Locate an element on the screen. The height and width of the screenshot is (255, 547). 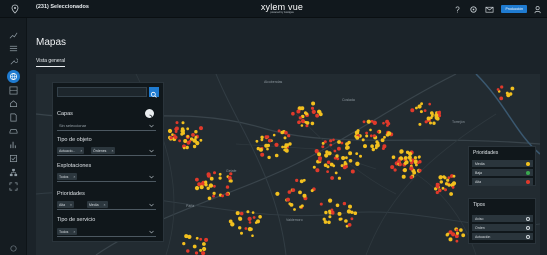
list-icon is located at coordinates (13, 48).